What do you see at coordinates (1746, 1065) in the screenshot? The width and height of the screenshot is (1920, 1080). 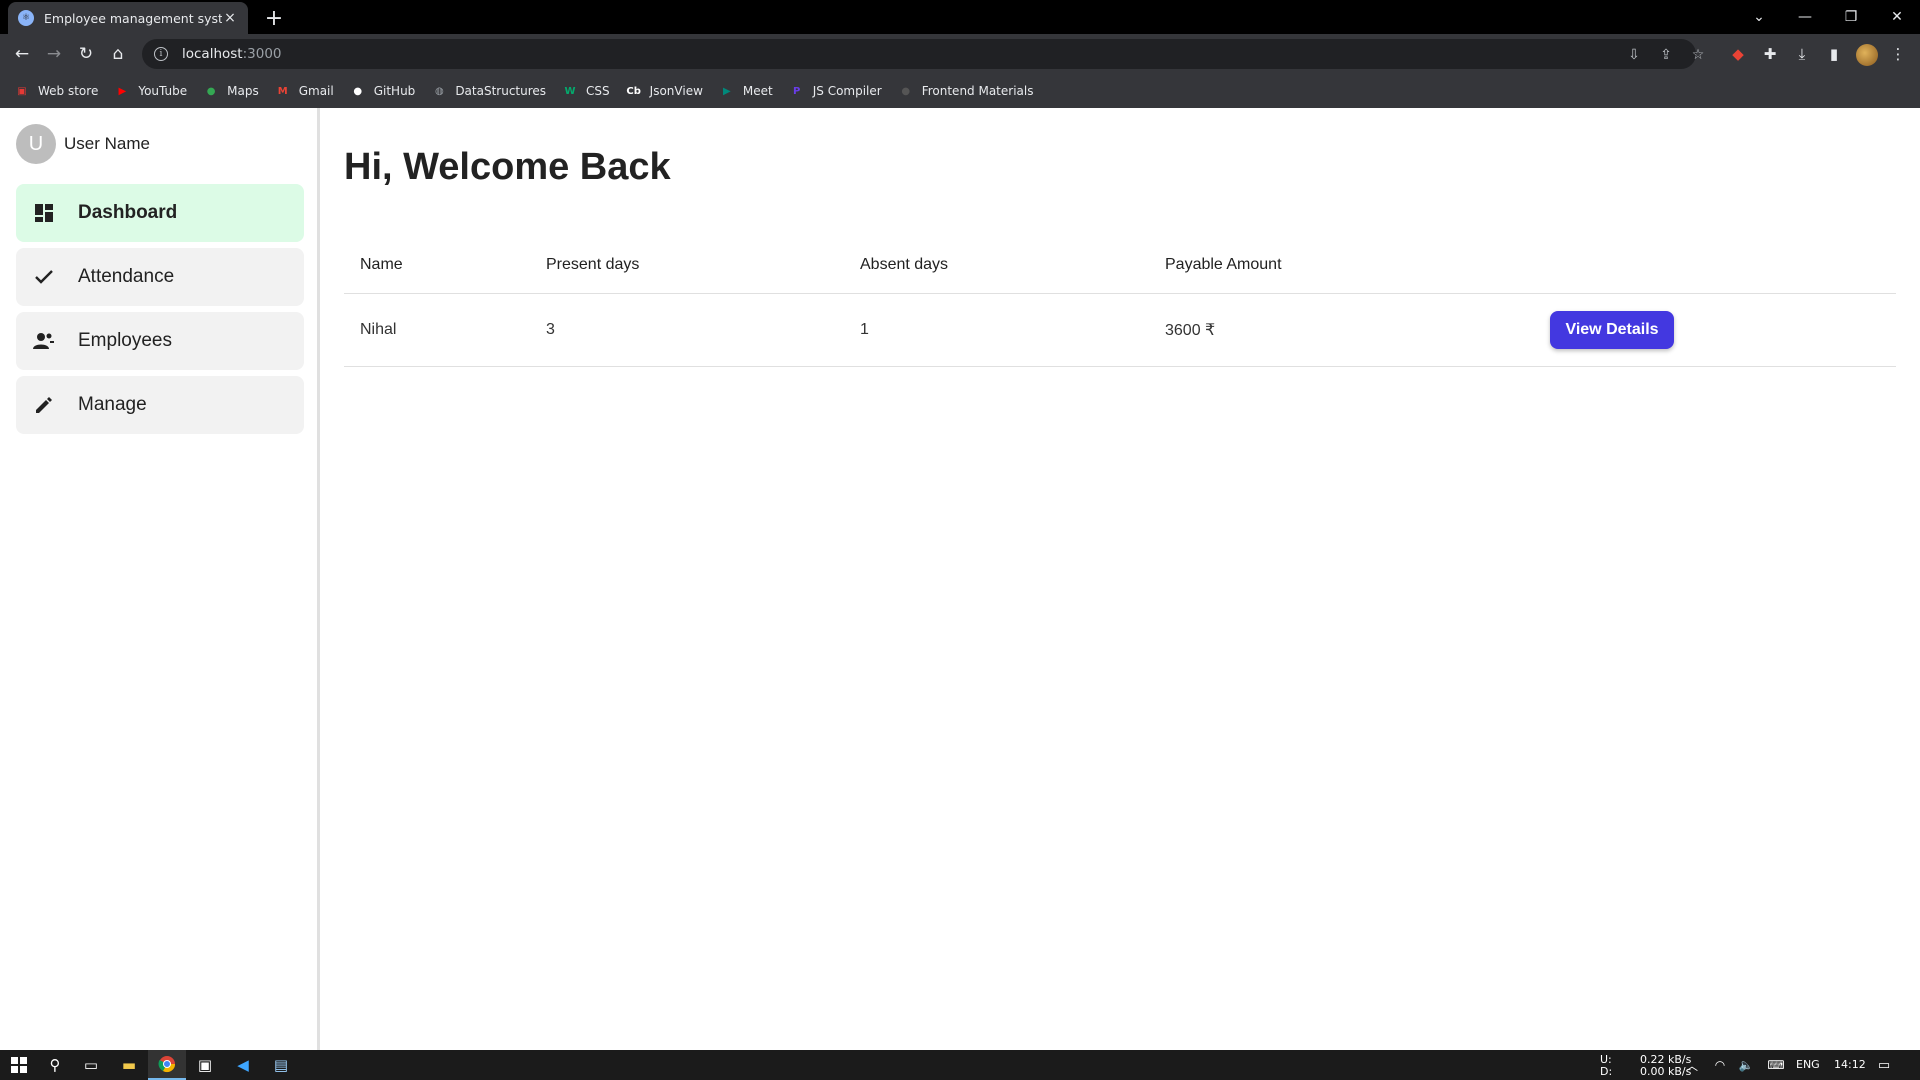 I see `volume-icon: 🔈` at bounding box center [1746, 1065].